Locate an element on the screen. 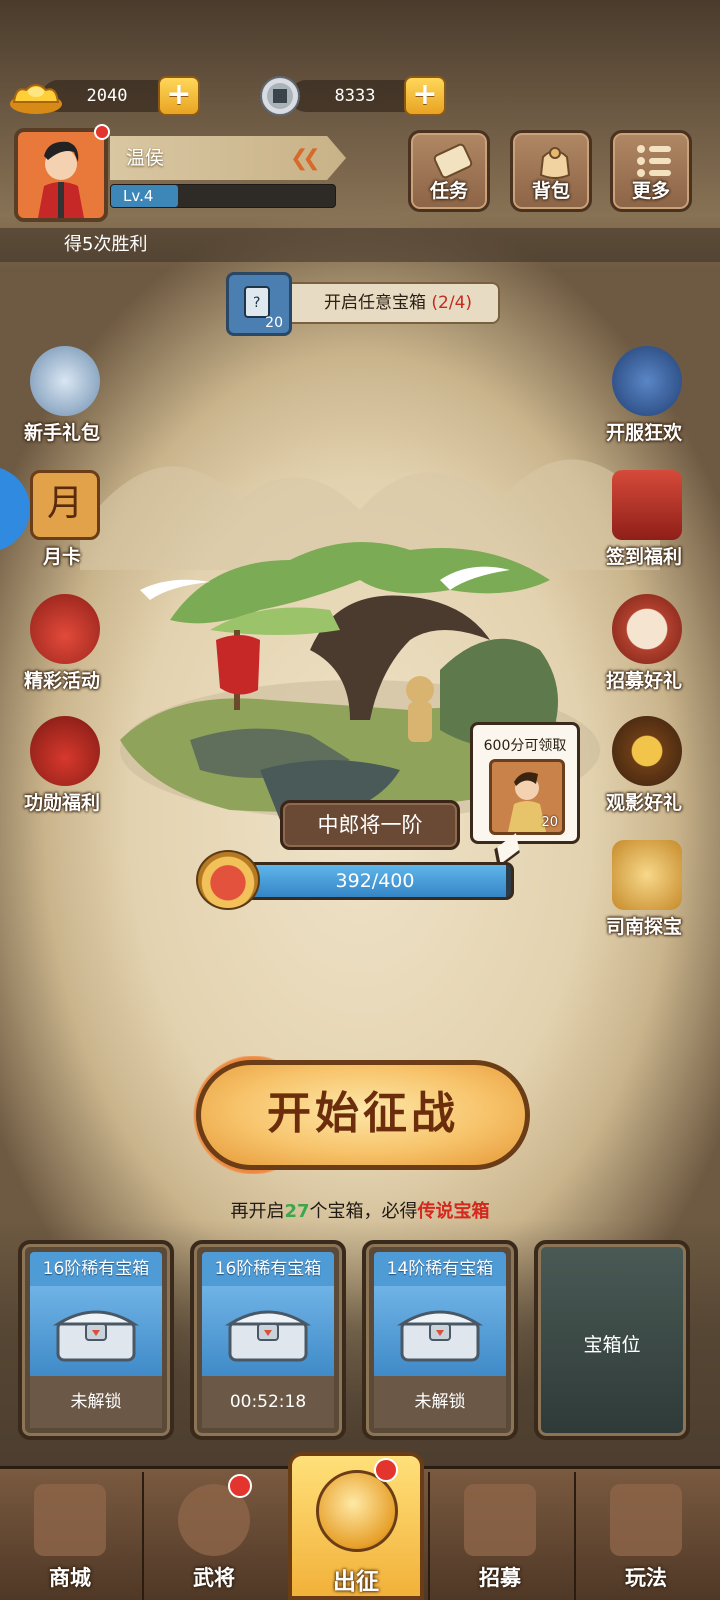  rank-reward-bubble: 600分可领取 20 is located at coordinates (525, 783).